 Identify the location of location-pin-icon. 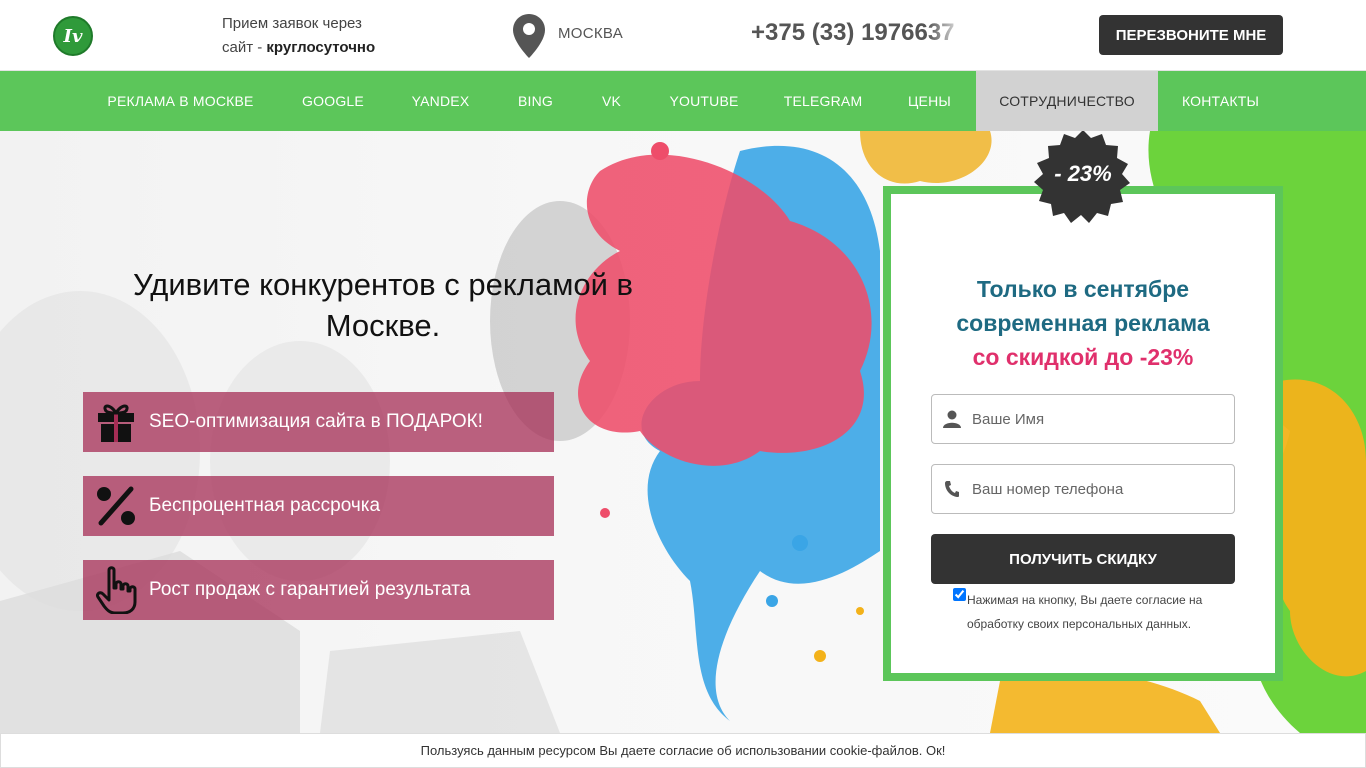
(529, 36).